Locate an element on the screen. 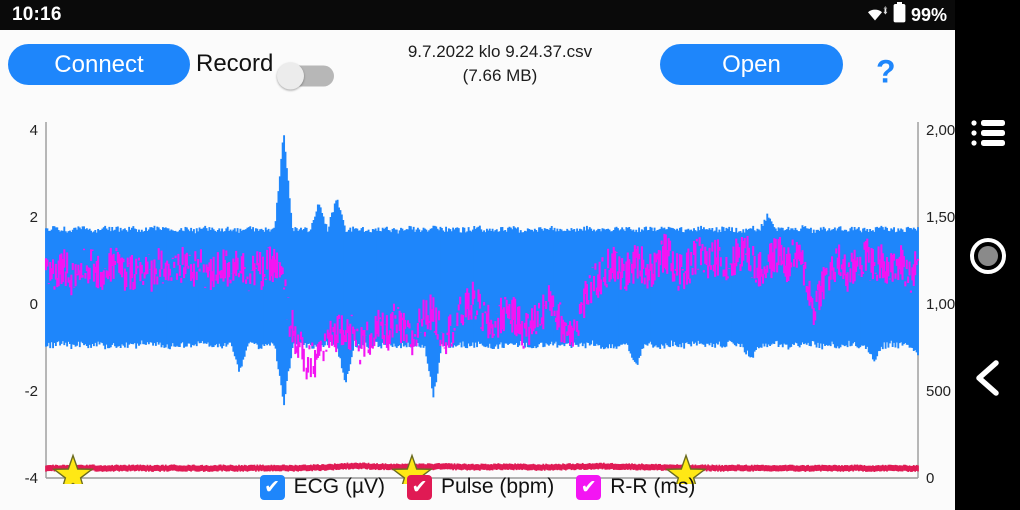 The height and width of the screenshot is (510, 1020). home-circle-icon is located at coordinates (987, 256).